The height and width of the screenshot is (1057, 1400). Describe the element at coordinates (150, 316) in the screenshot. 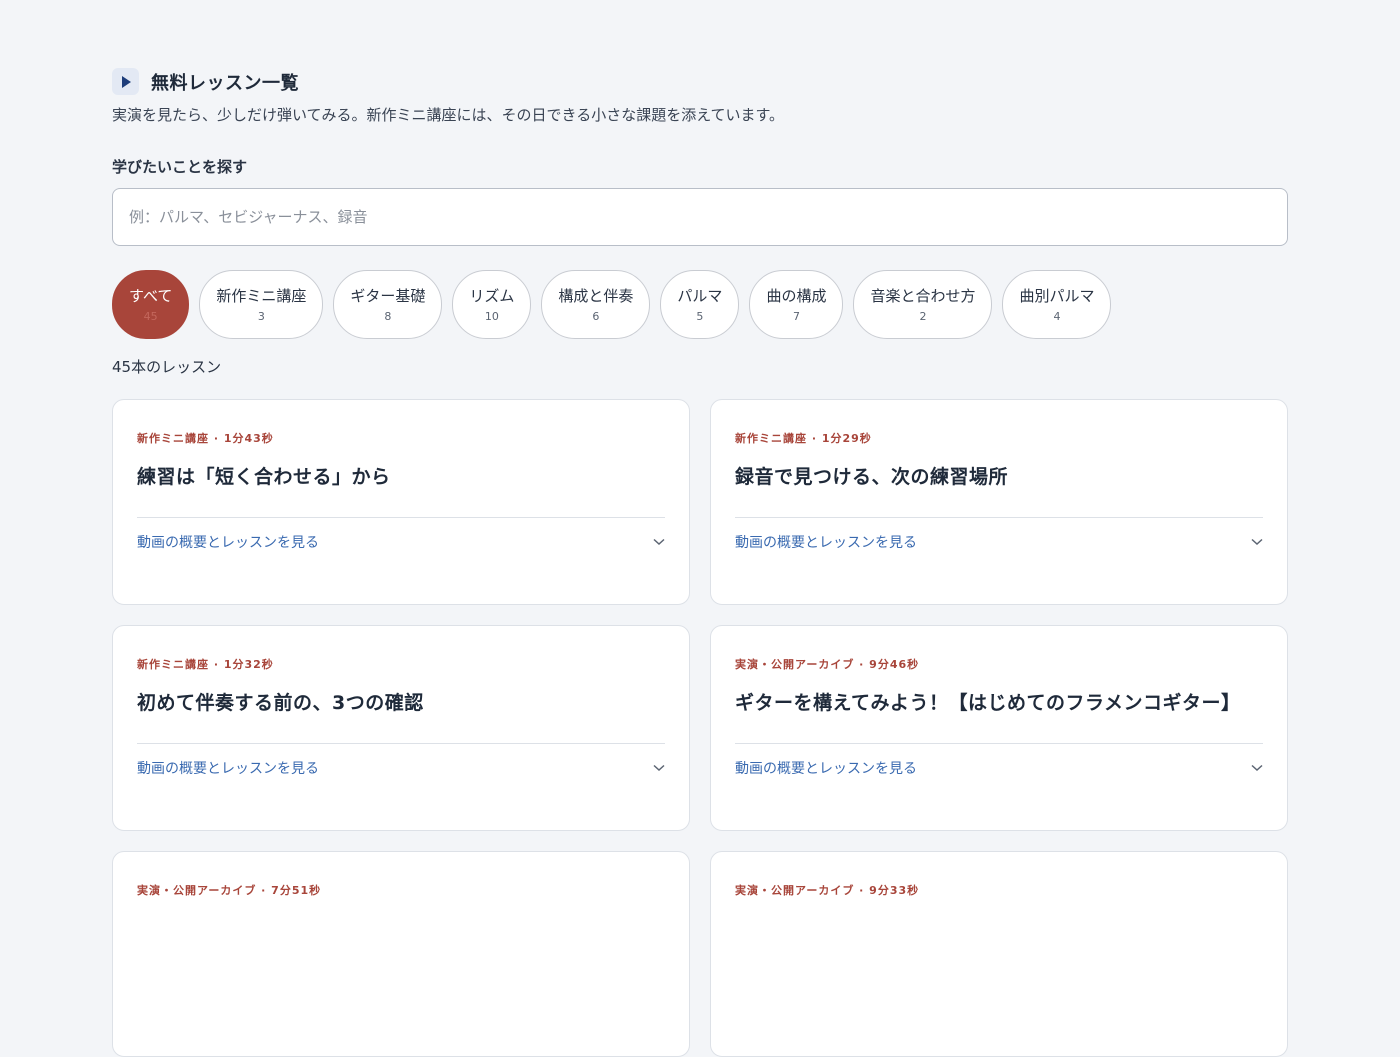

I see `filter-chip-count: 45` at that location.